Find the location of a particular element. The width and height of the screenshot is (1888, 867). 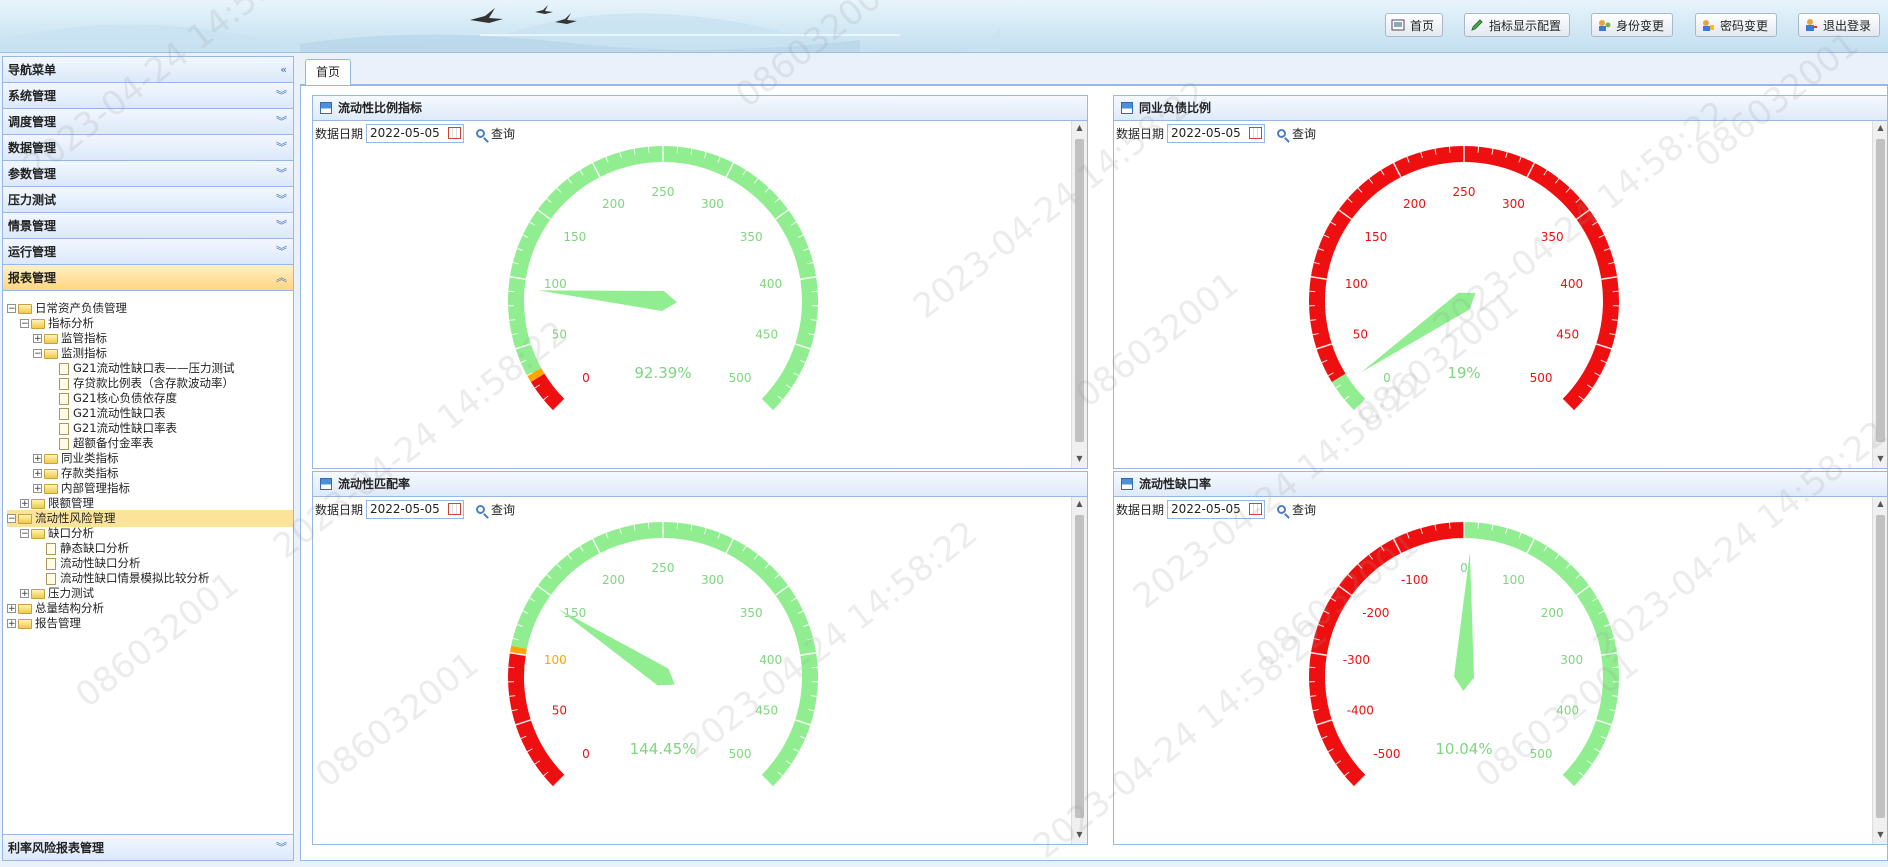

gauge-liquidity-matching-ratio: 050100150200250300350400450500144.45% is located at coordinates (663, 652).